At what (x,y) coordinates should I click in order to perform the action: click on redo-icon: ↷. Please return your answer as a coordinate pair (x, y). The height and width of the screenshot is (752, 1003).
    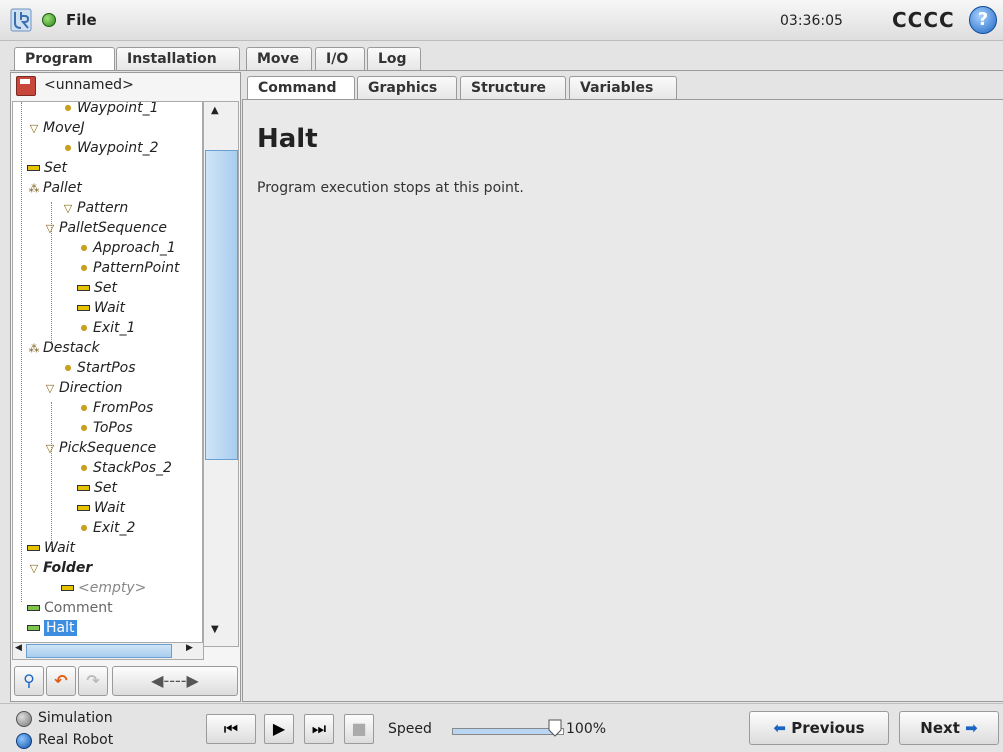
    Looking at the image, I should click on (93, 681).